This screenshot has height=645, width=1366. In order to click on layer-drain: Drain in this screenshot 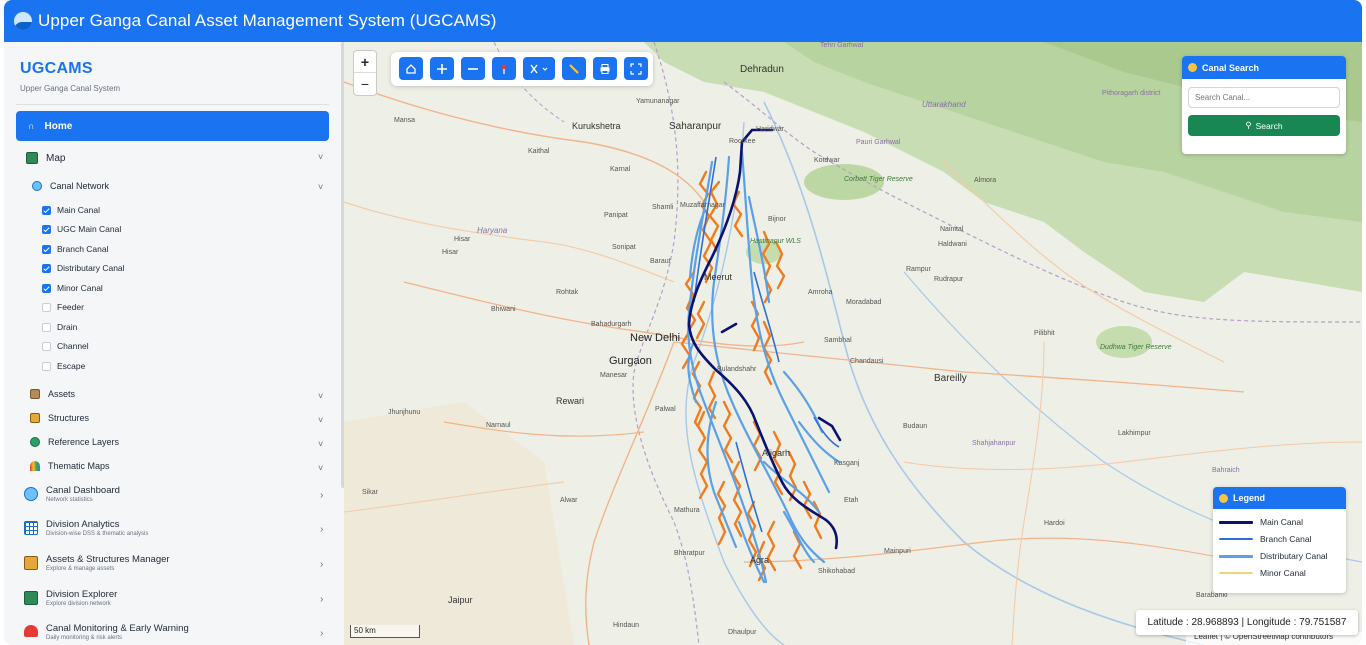, I will do `click(59, 327)`.